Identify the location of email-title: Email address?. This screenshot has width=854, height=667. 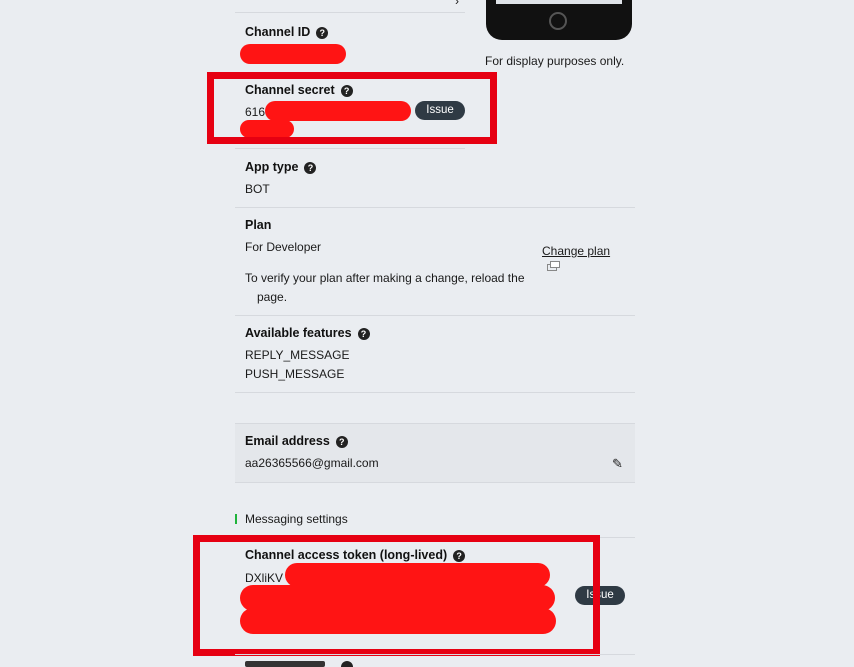
(296, 441).